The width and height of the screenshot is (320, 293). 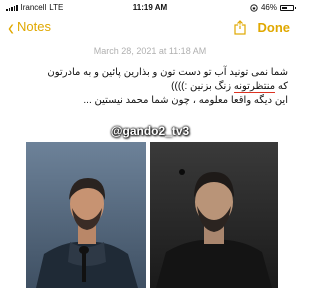 I want to click on note-date: March 28, 2021 at 11:18 AM, so click(x=150, y=51).